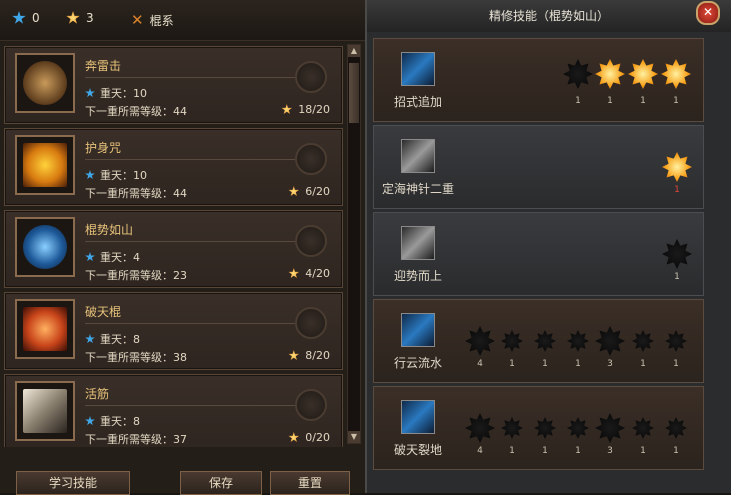  I want to click on skill-name: 破天棍, so click(103, 312).